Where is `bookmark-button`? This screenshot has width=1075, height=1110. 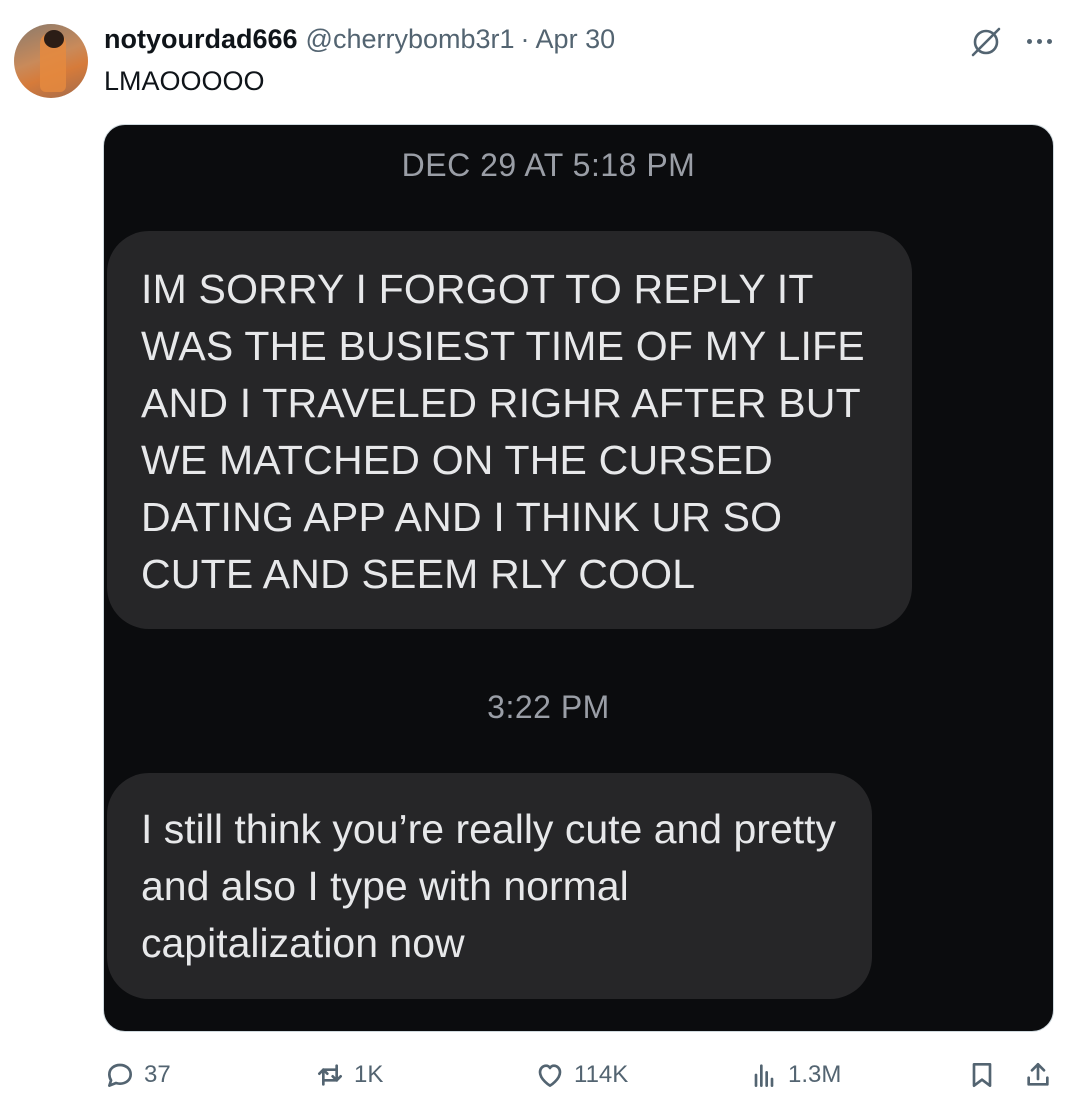
bookmark-button is located at coordinates (986, 1075).